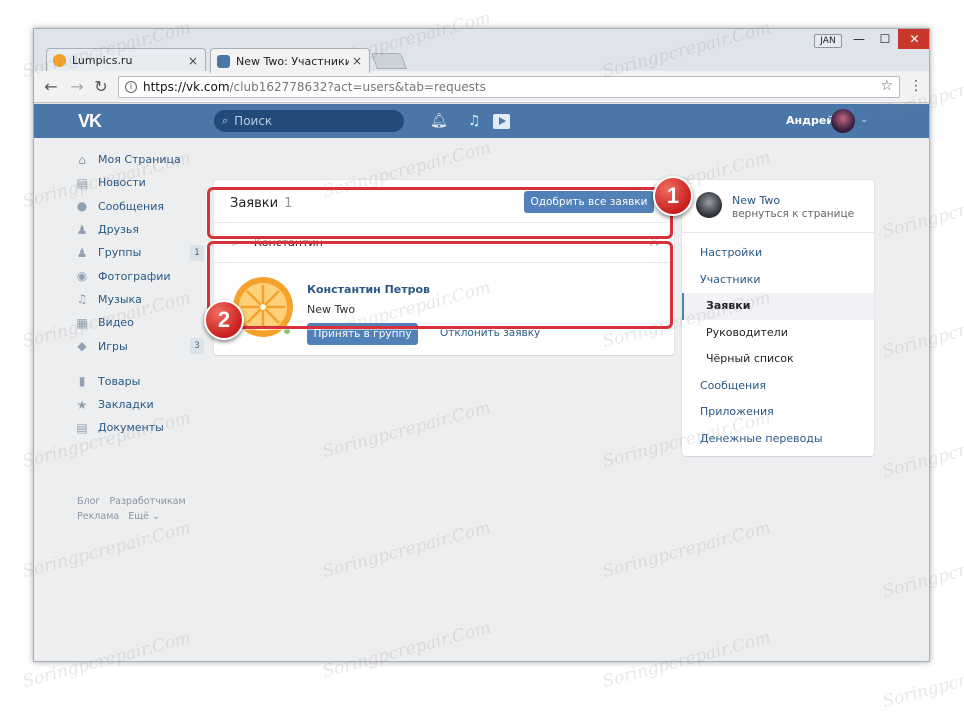 Image resolution: width=964 pixels, height=712 pixels. I want to click on document-icon: ▤, so click(82, 427).